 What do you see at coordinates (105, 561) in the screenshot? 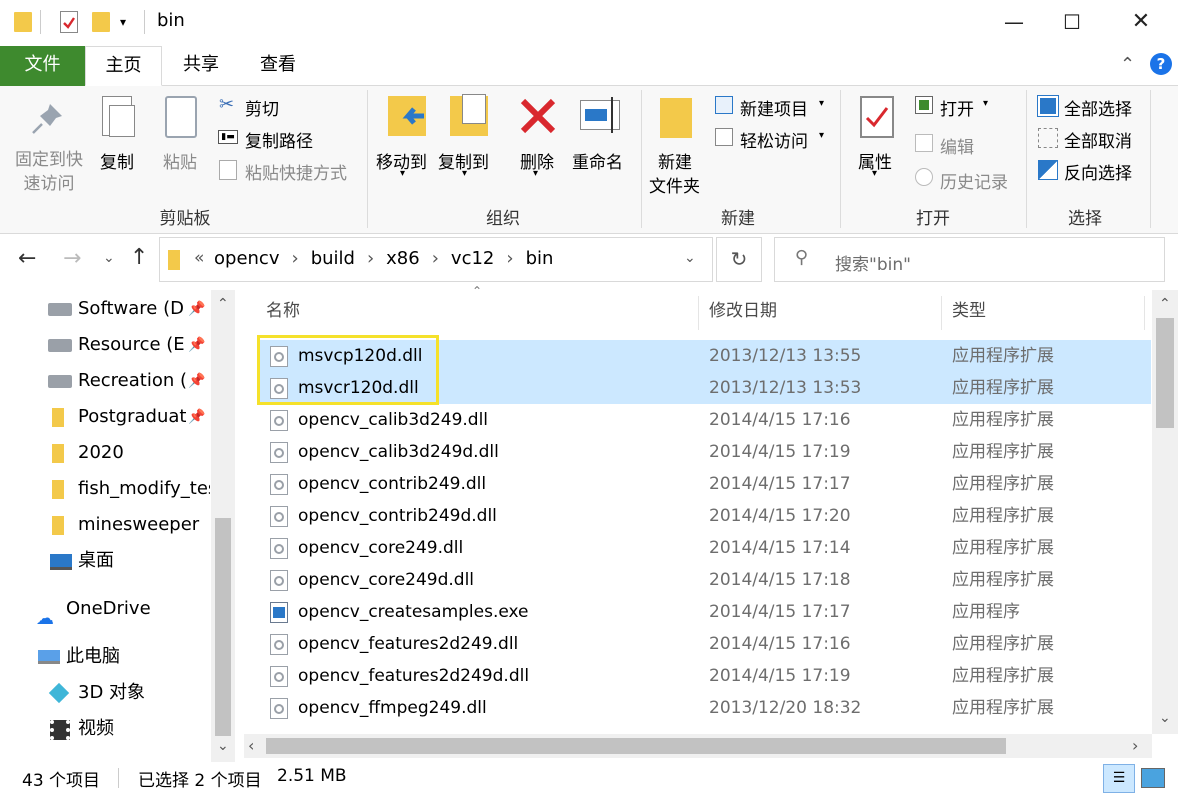
I see `sidebar-item-desktop: 桌面` at bounding box center [105, 561].